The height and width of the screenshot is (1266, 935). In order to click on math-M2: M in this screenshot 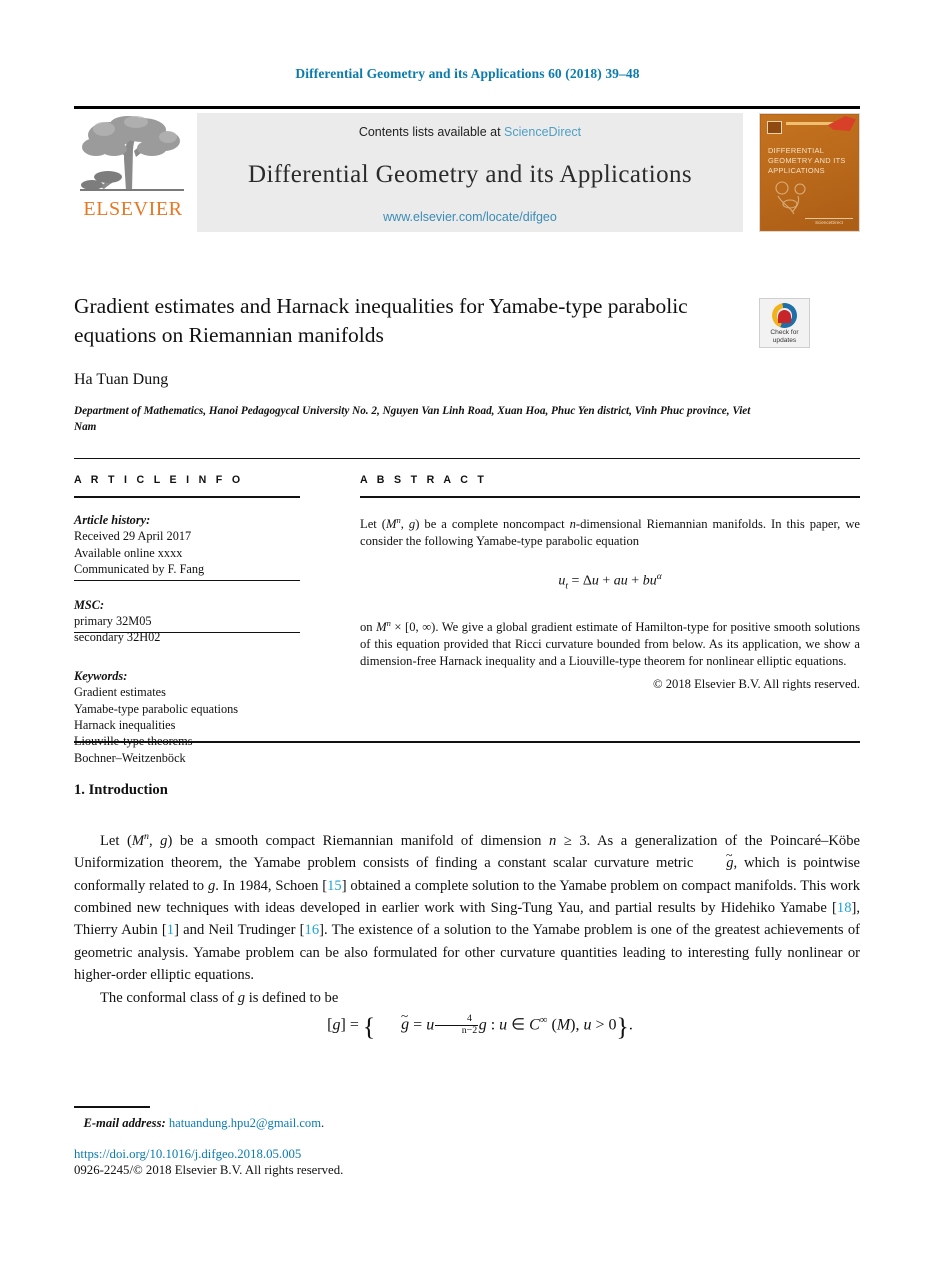, I will do `click(381, 627)`.